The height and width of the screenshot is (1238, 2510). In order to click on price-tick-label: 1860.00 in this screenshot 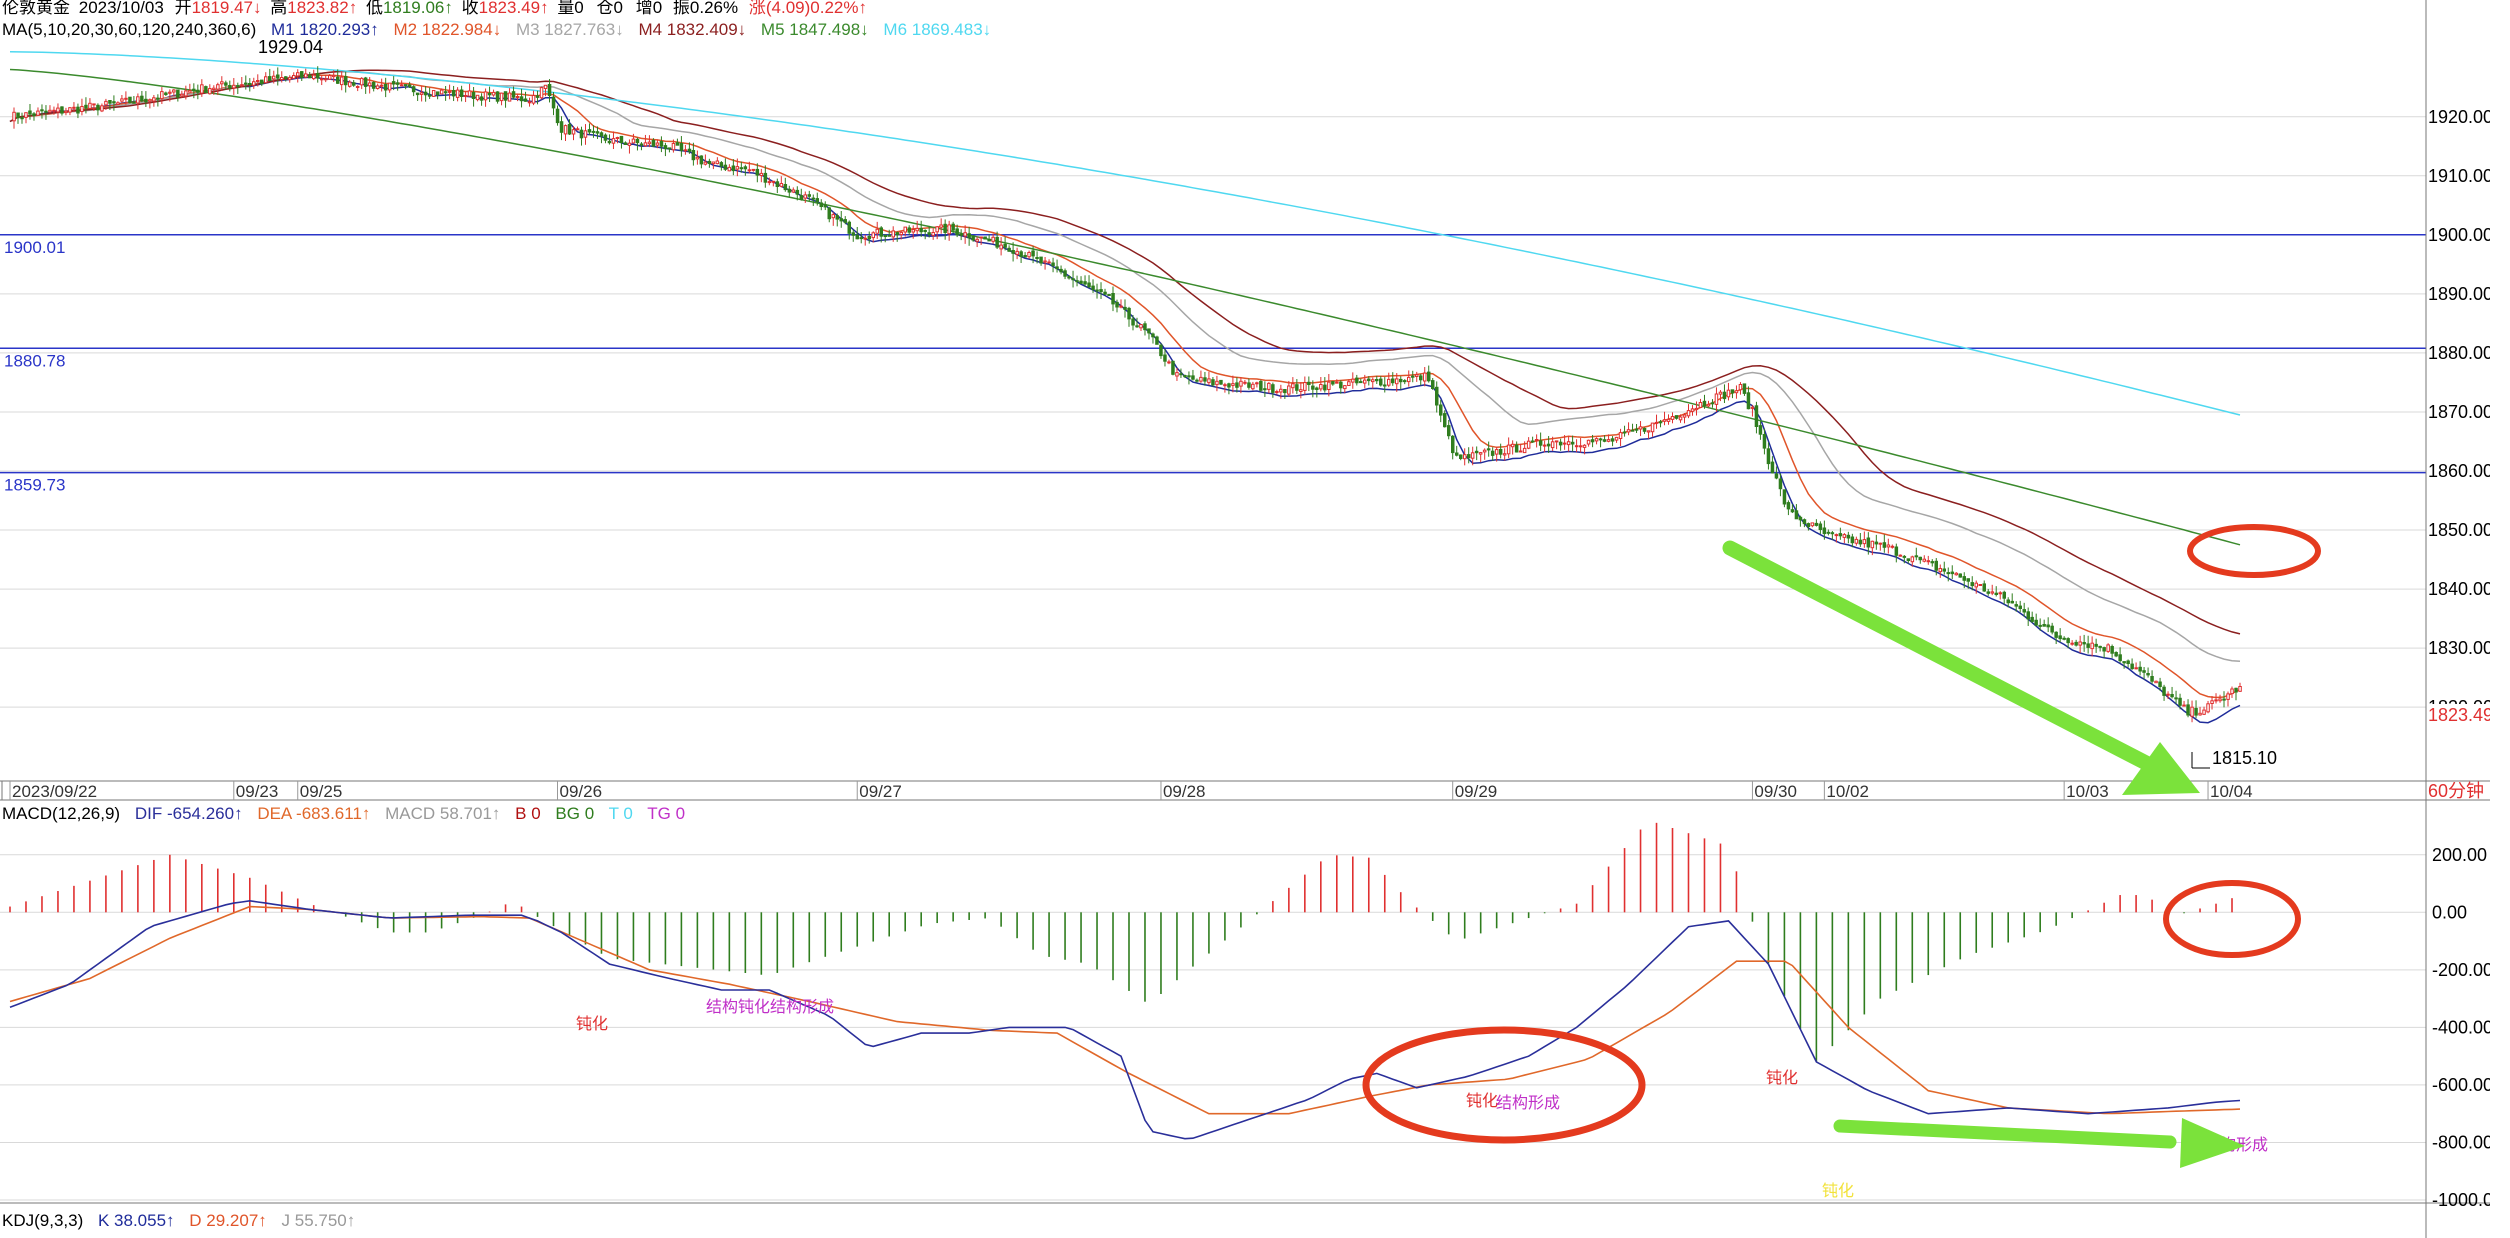, I will do `click(2459, 471)`.